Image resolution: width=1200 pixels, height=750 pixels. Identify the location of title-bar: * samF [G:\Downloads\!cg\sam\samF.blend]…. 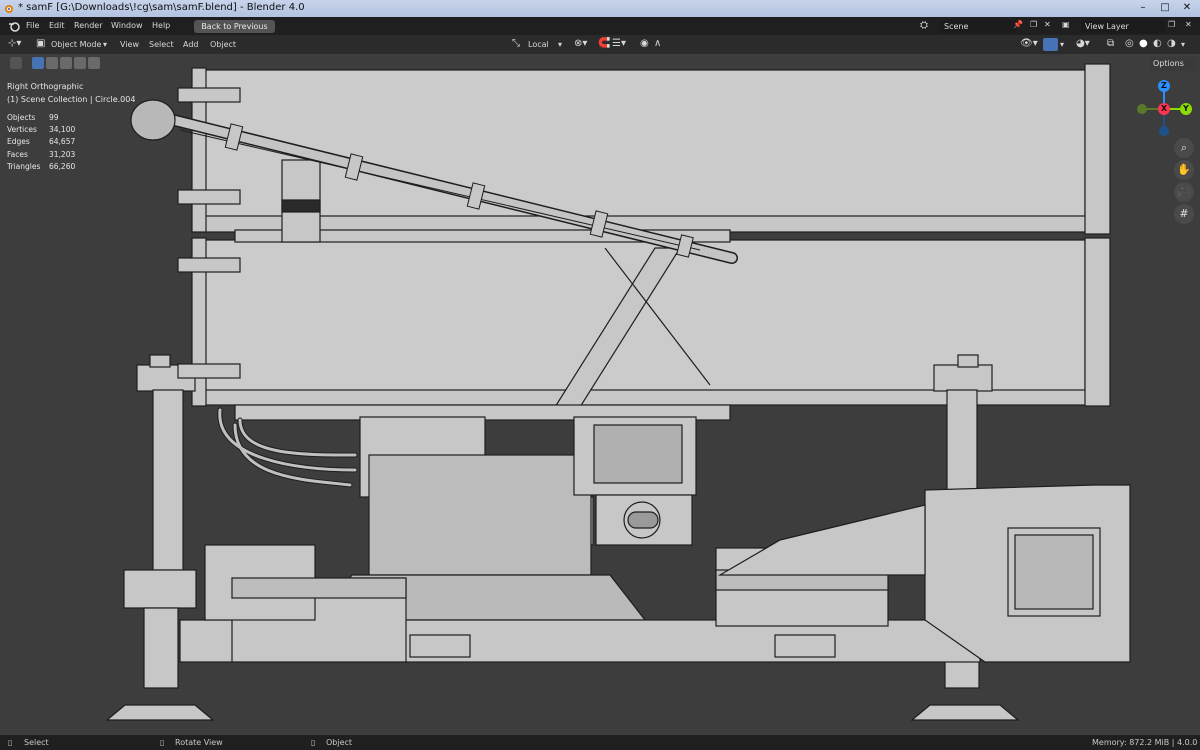
(600, 8).